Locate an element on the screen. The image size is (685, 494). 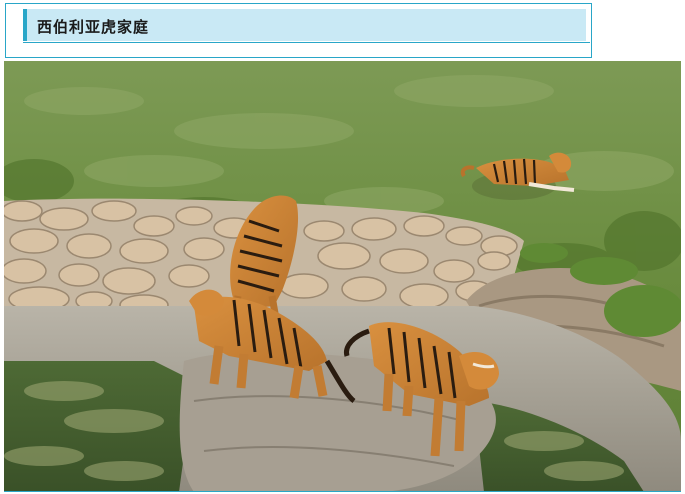
page-title: 西伯利亚虎家庭 is located at coordinates (93, 27).